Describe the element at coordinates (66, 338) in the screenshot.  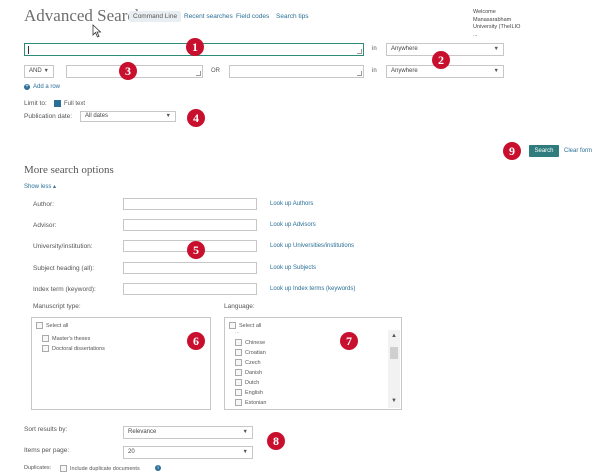
I see `manuscript-masters: Master's theses` at that location.